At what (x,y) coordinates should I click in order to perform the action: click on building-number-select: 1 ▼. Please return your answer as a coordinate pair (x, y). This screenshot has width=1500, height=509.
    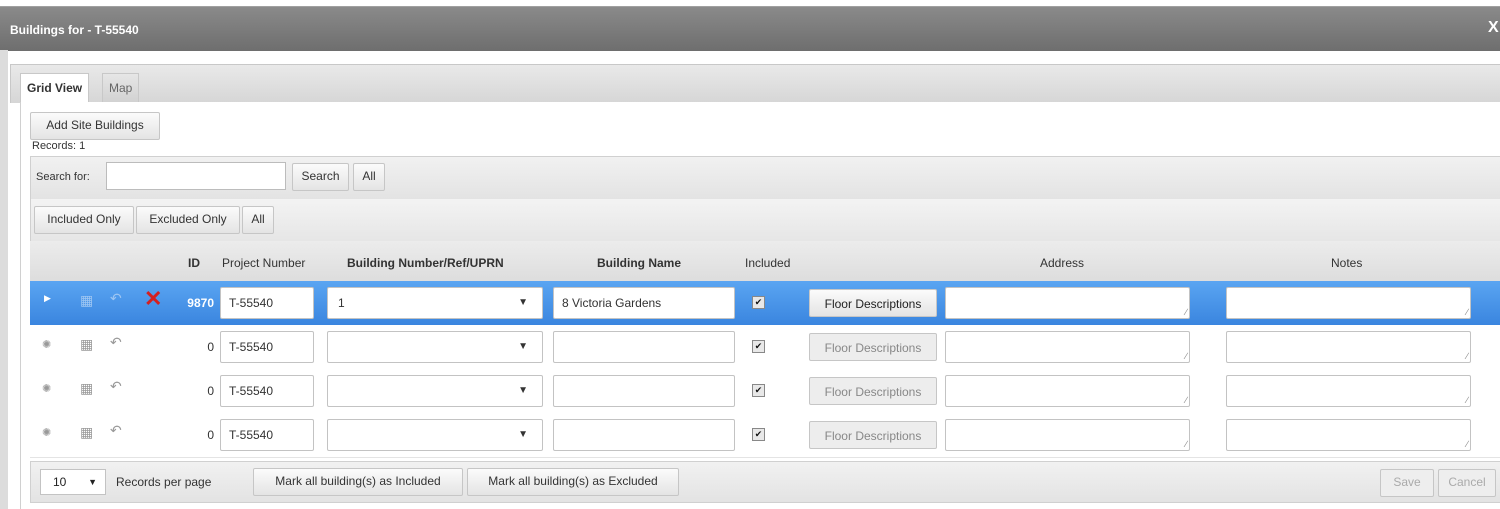
    Looking at the image, I should click on (435, 303).